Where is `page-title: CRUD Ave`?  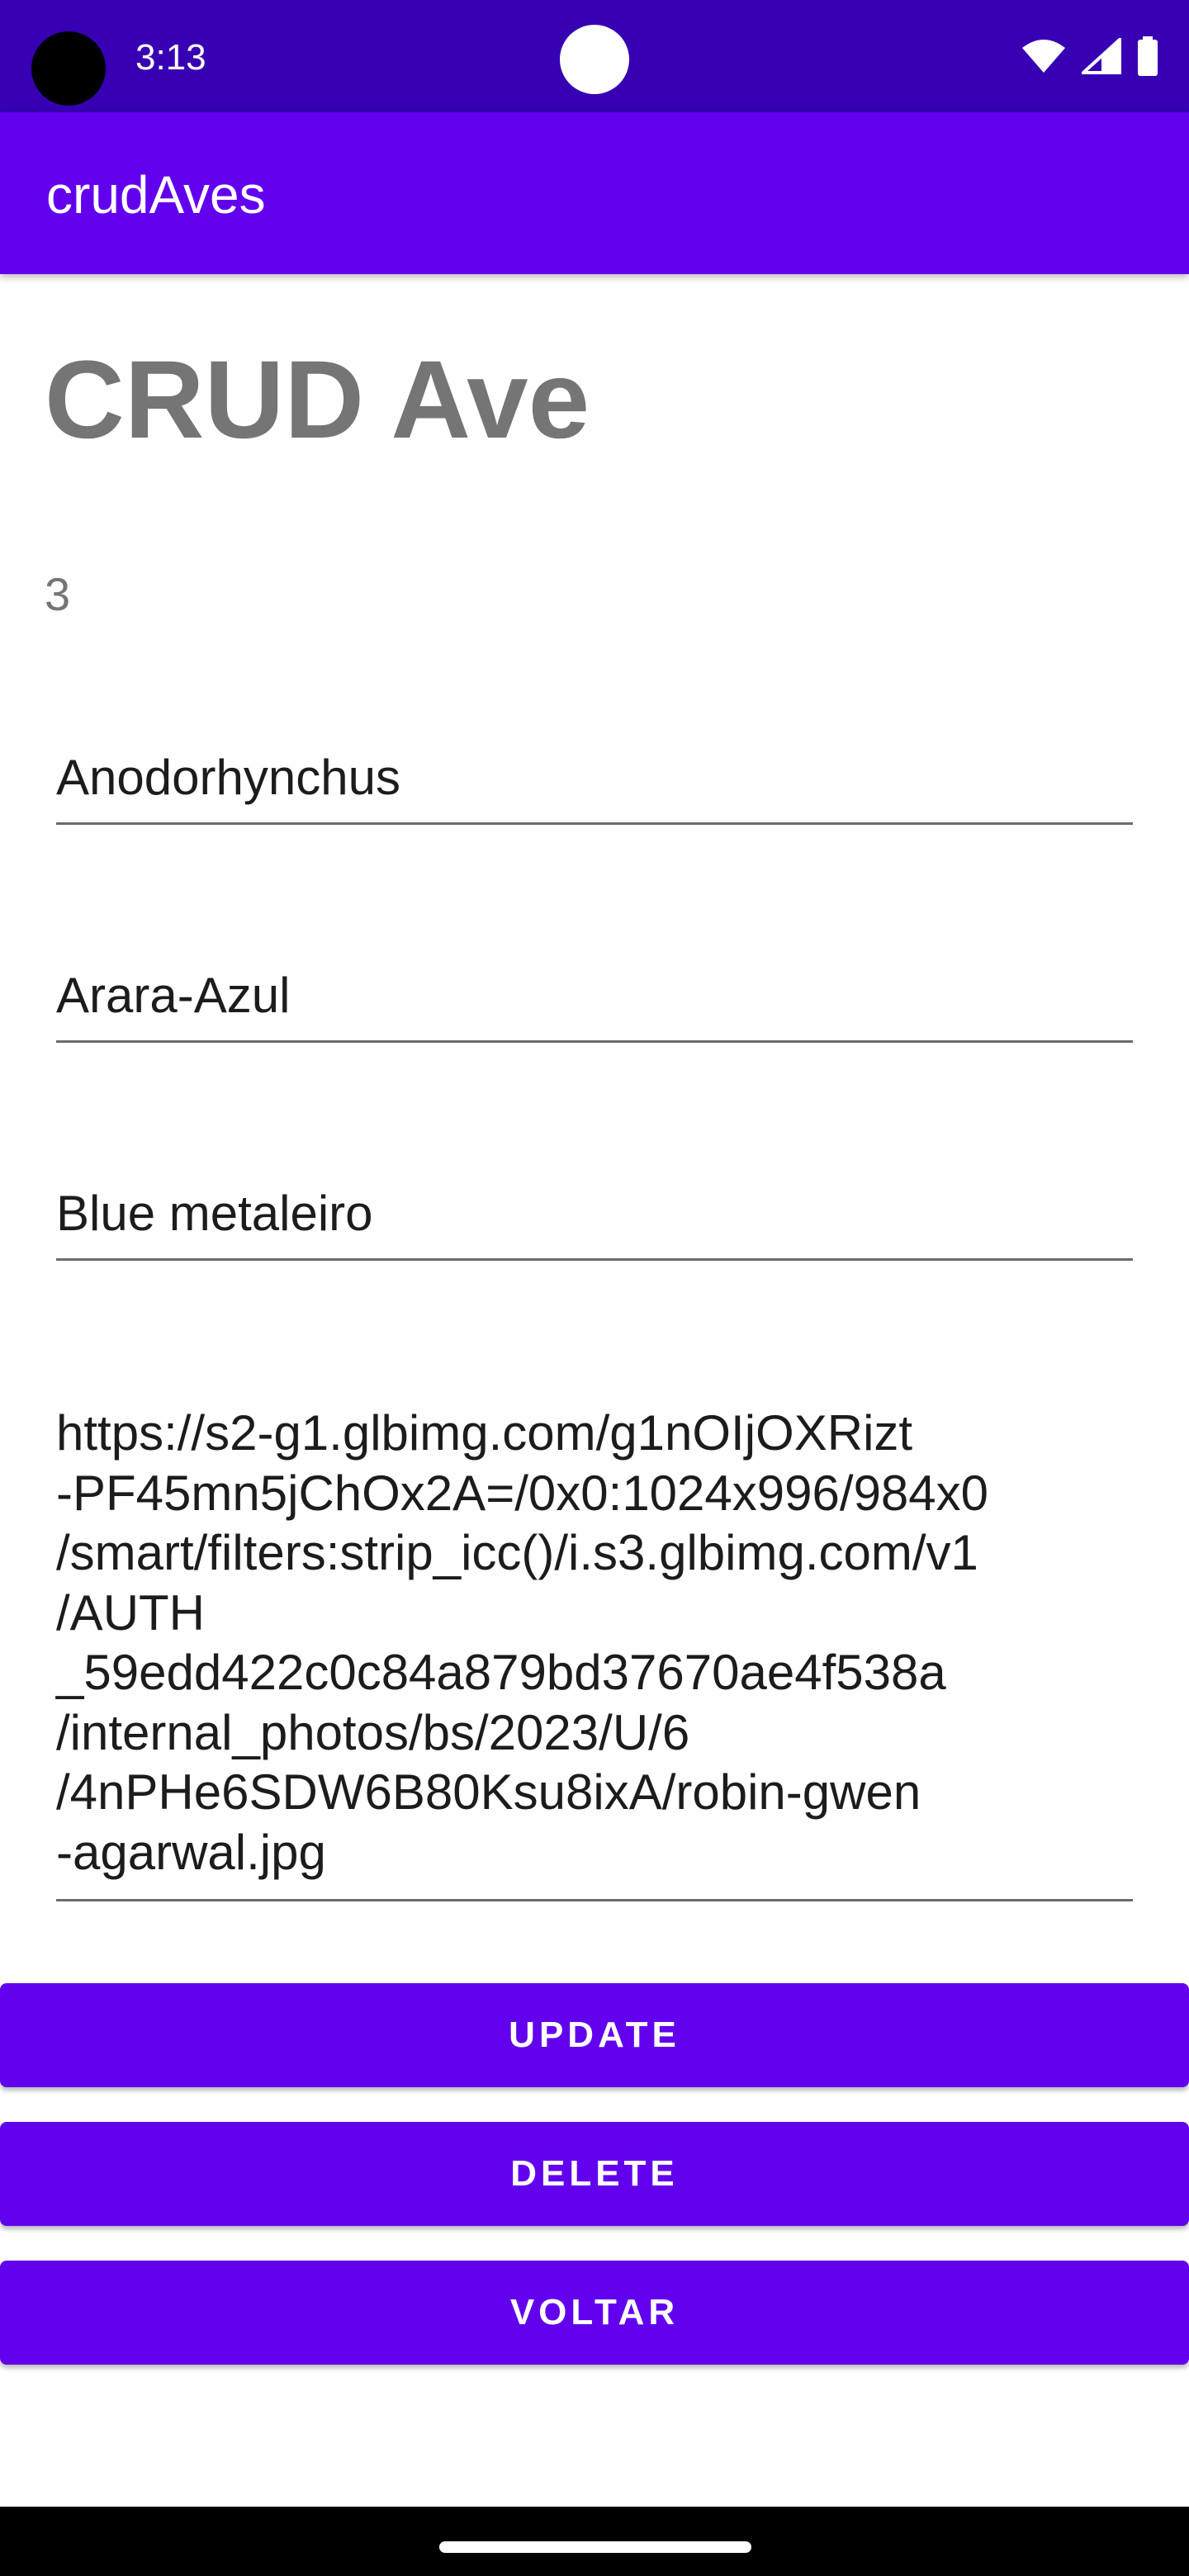
page-title: CRUD Ave is located at coordinates (317, 400).